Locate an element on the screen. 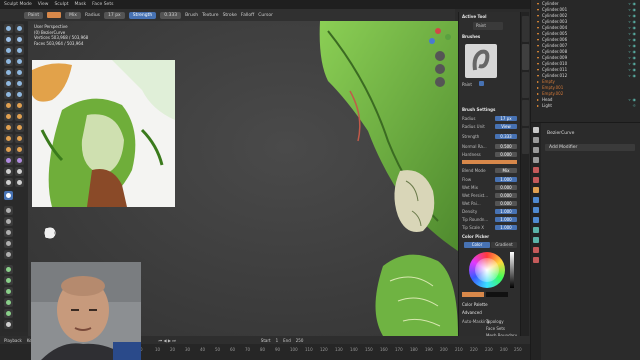  physics-tab-icon is located at coordinates (536, 220).